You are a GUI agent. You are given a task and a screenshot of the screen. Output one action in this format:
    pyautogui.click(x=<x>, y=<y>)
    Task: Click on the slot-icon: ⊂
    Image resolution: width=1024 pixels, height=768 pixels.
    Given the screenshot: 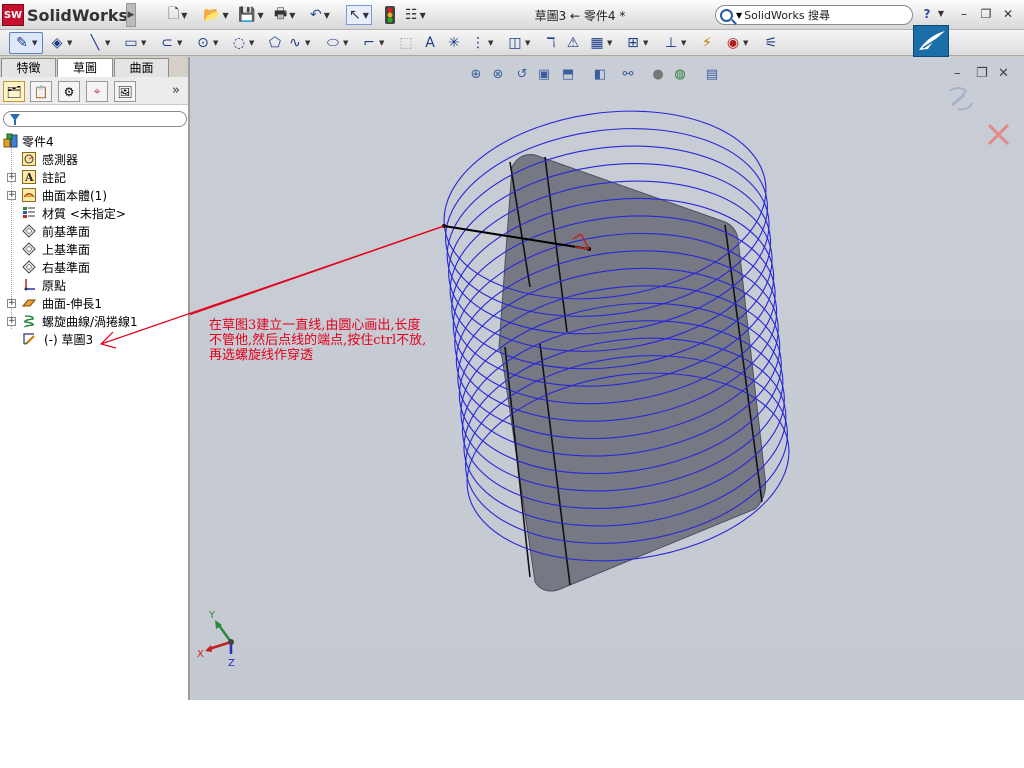 What is the action you would take?
    pyautogui.click(x=167, y=43)
    